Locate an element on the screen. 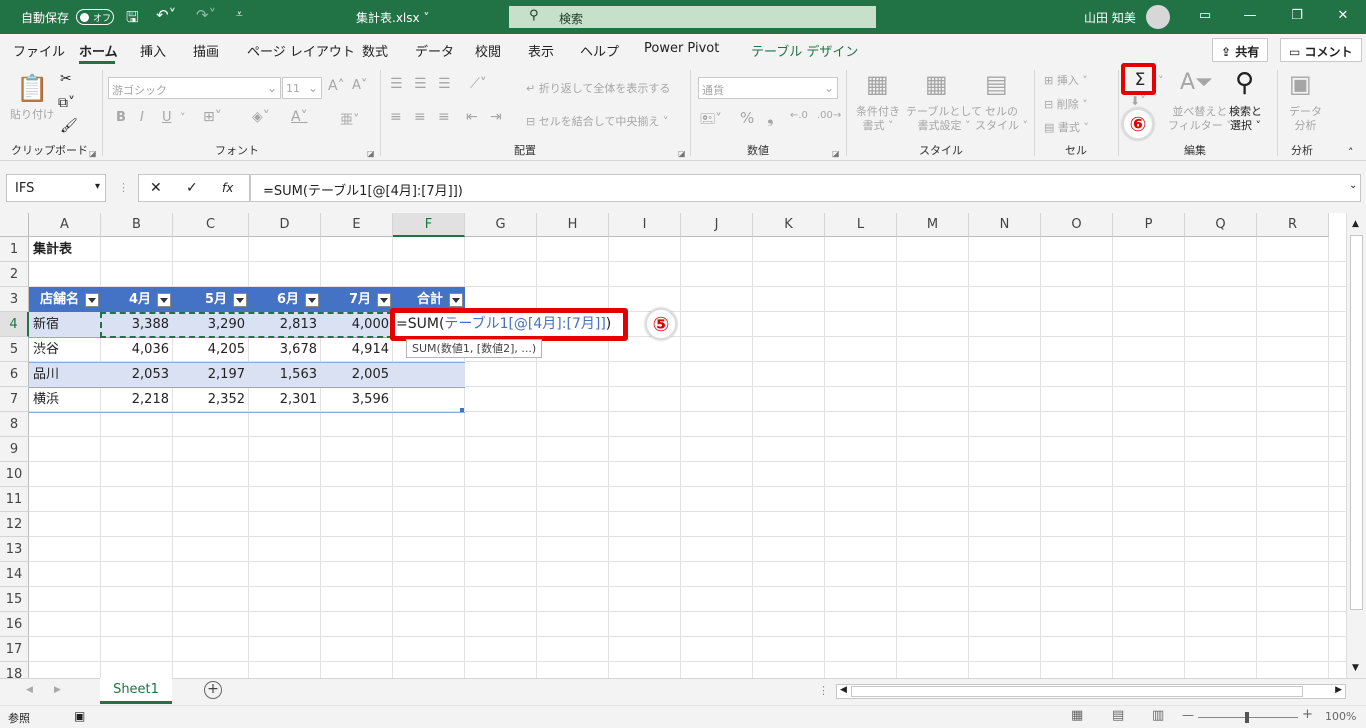 This screenshot has height=728, width=1366. wrap-text-button: ↵ 折り返して全体を表示する is located at coordinates (598, 88).